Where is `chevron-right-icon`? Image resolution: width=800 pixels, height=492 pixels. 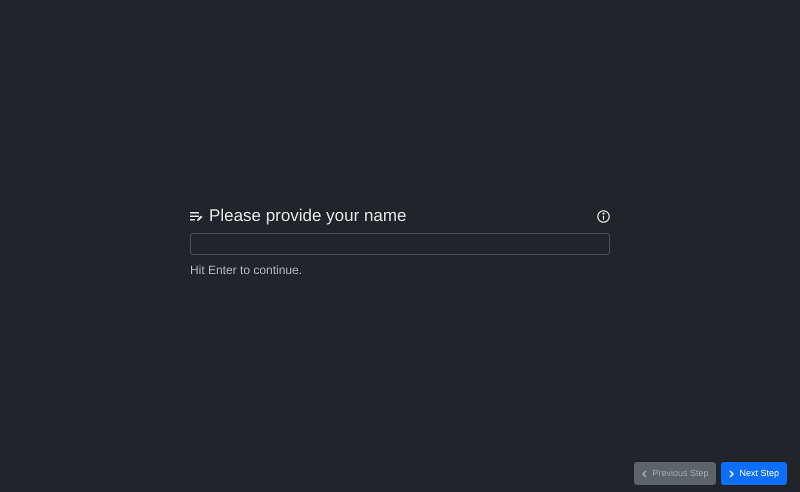 chevron-right-icon is located at coordinates (731, 474).